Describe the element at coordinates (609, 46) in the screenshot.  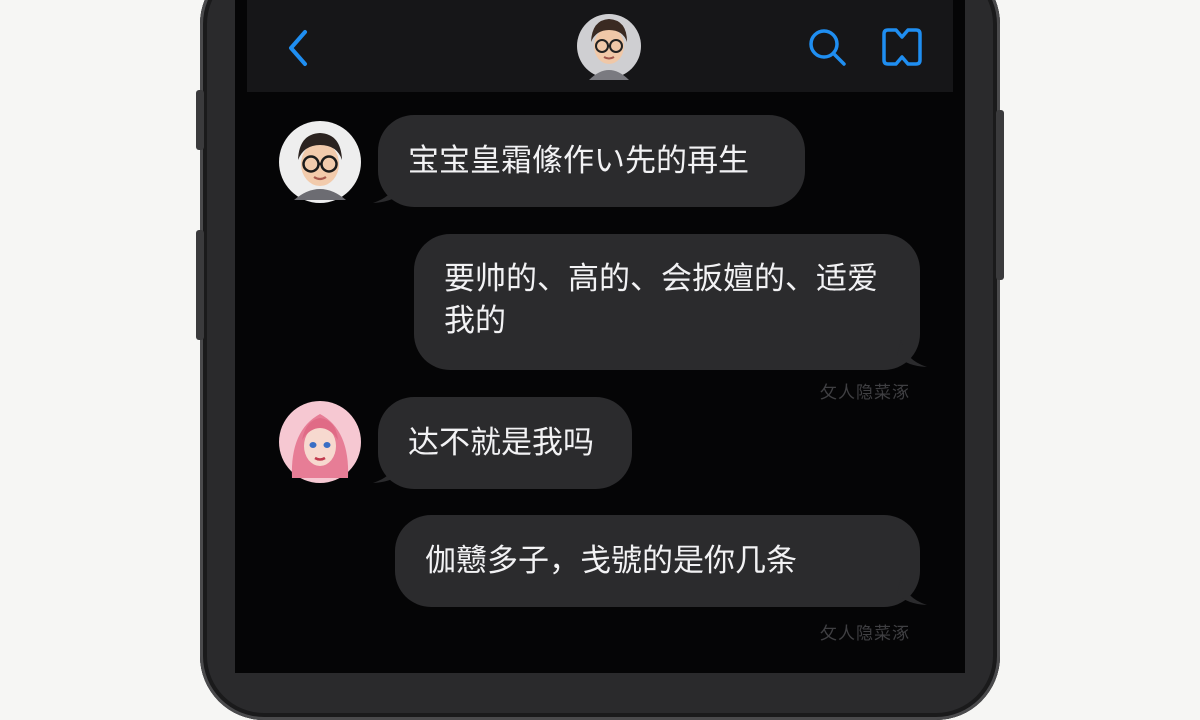
I see `contact-avatar` at that location.